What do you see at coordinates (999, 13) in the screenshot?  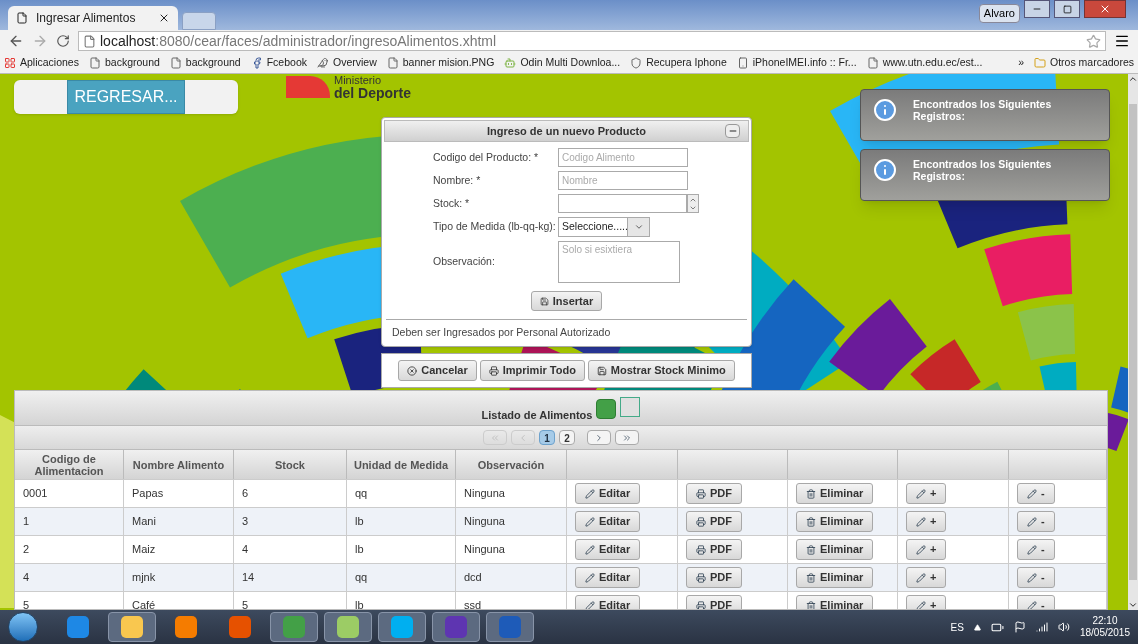 I see `user-label: Alvaro` at bounding box center [999, 13].